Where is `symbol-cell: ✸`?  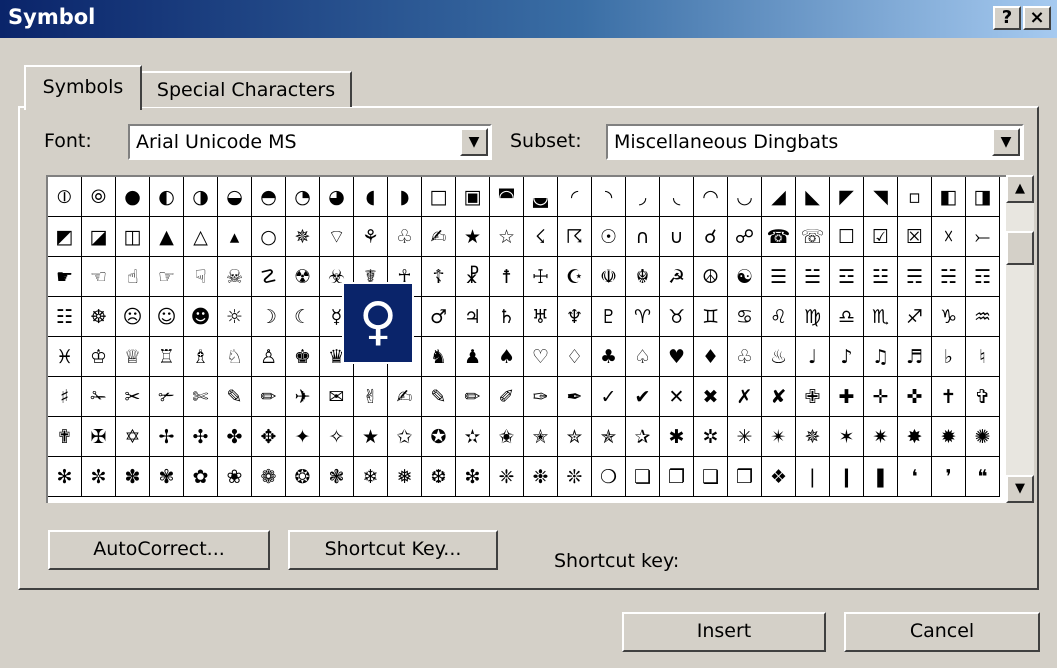 symbol-cell: ✸ is located at coordinates (915, 437).